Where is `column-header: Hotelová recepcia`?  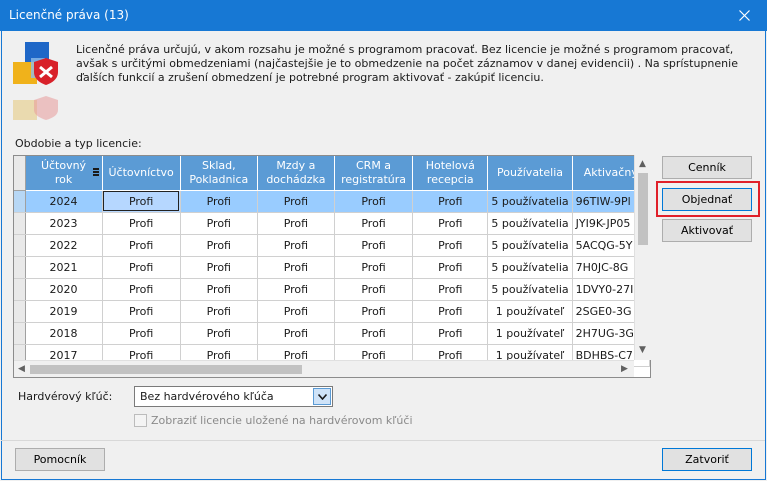
column-header: Hotelová recepcia is located at coordinates (450, 173).